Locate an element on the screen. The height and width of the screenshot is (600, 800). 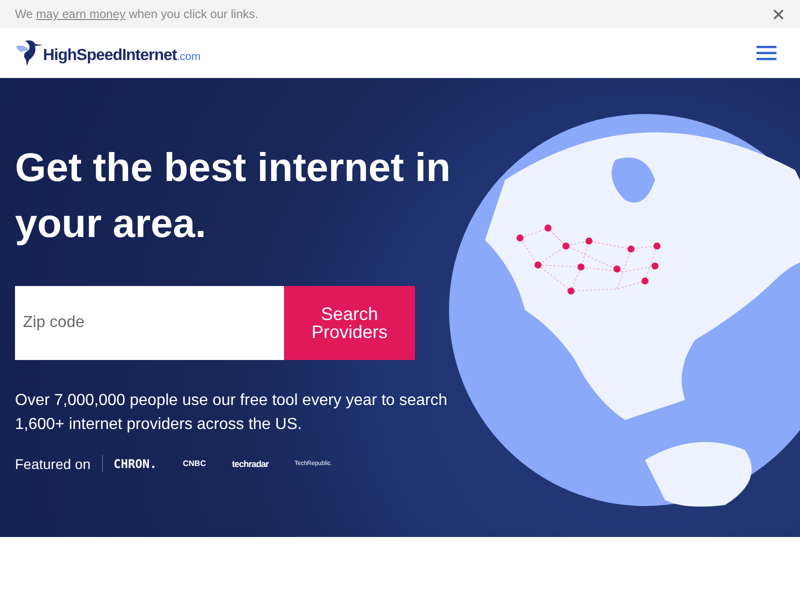
search-providers-button: Search Providers is located at coordinates (349, 323).